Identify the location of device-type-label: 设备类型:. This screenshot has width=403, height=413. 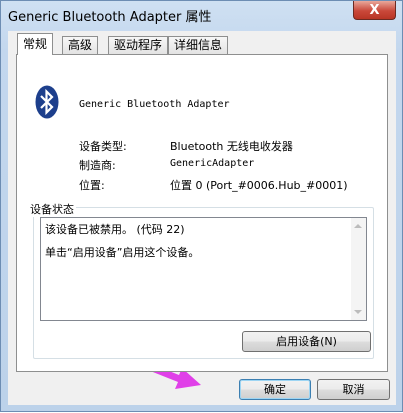
(103, 146).